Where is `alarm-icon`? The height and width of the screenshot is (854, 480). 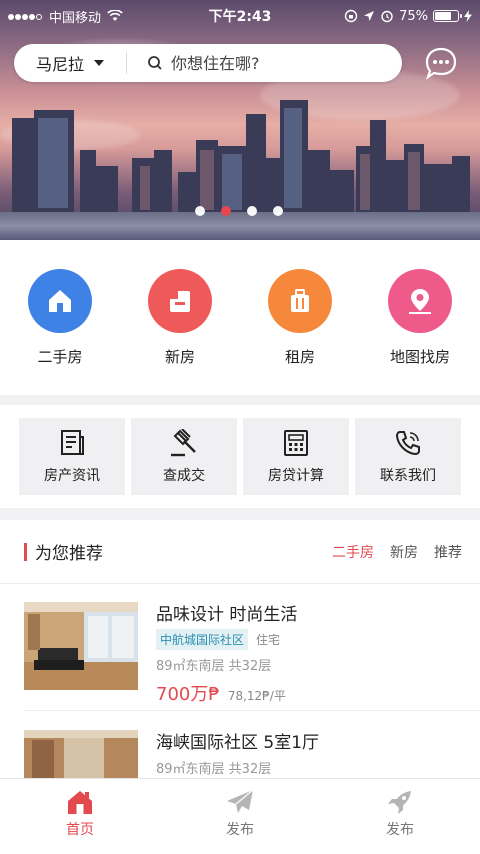 alarm-icon is located at coordinates (387, 16).